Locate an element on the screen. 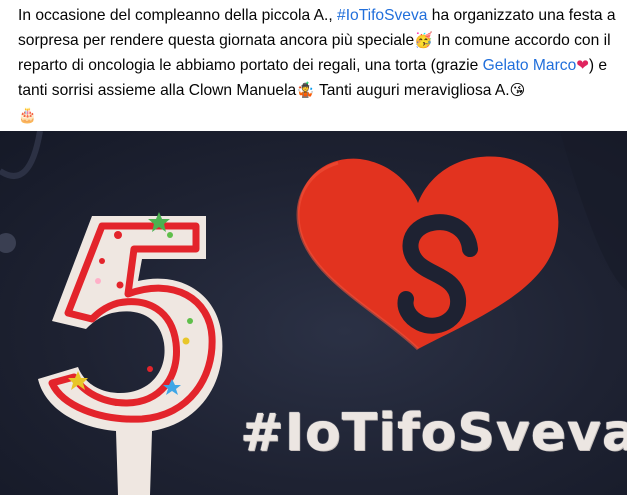 This screenshot has height=495, width=627. party-face-emoji-icon: 🥳 is located at coordinates (423, 40).